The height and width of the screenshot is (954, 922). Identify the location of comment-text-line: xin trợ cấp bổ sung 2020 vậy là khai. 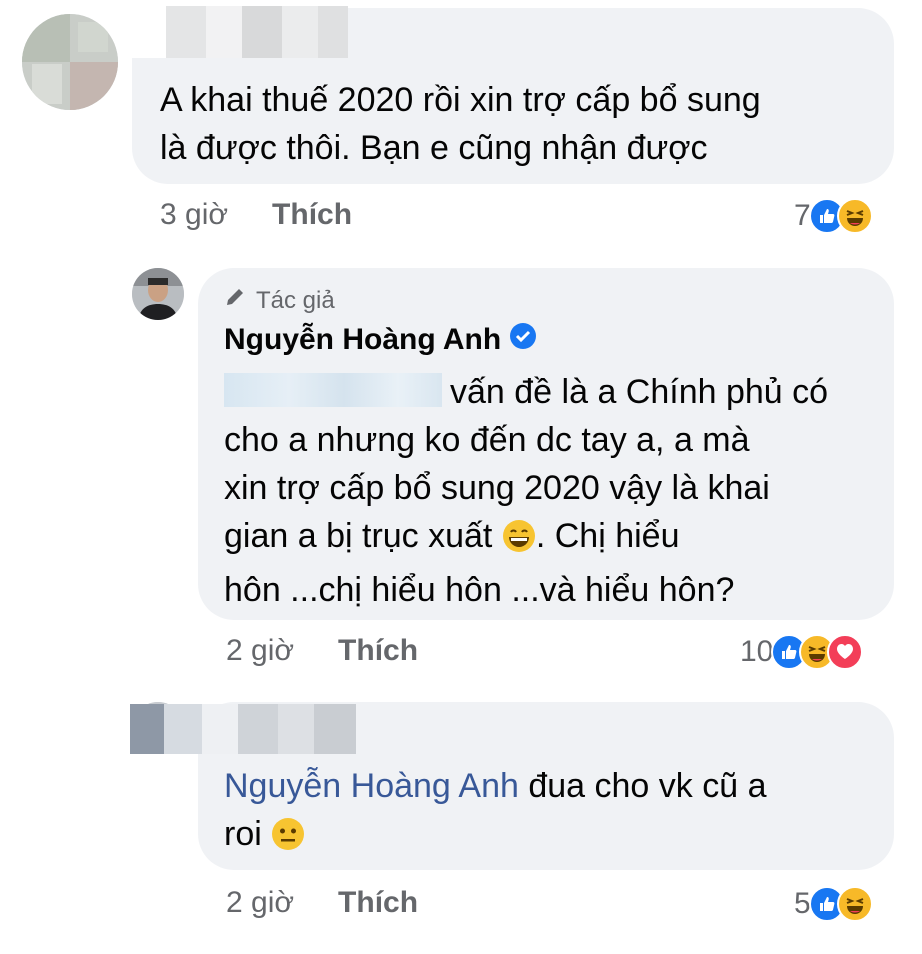
(497, 488).